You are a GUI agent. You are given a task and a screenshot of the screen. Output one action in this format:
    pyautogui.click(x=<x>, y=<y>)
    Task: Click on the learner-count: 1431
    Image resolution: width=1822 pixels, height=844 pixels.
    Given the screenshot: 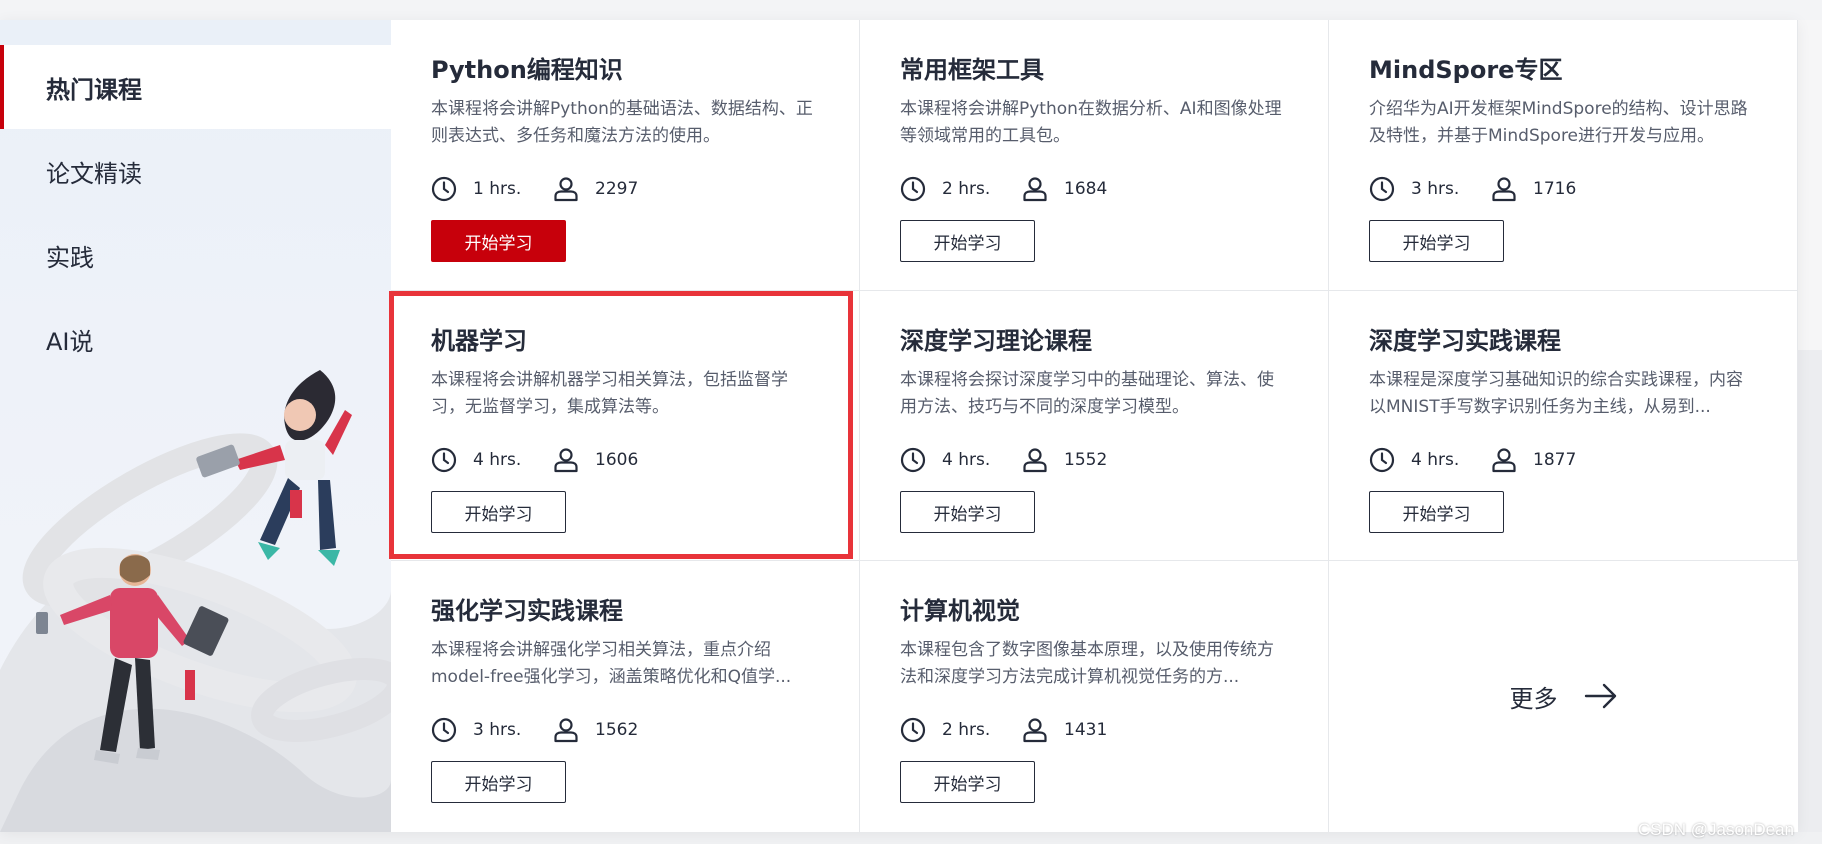 What is the action you would take?
    pyautogui.click(x=1086, y=730)
    